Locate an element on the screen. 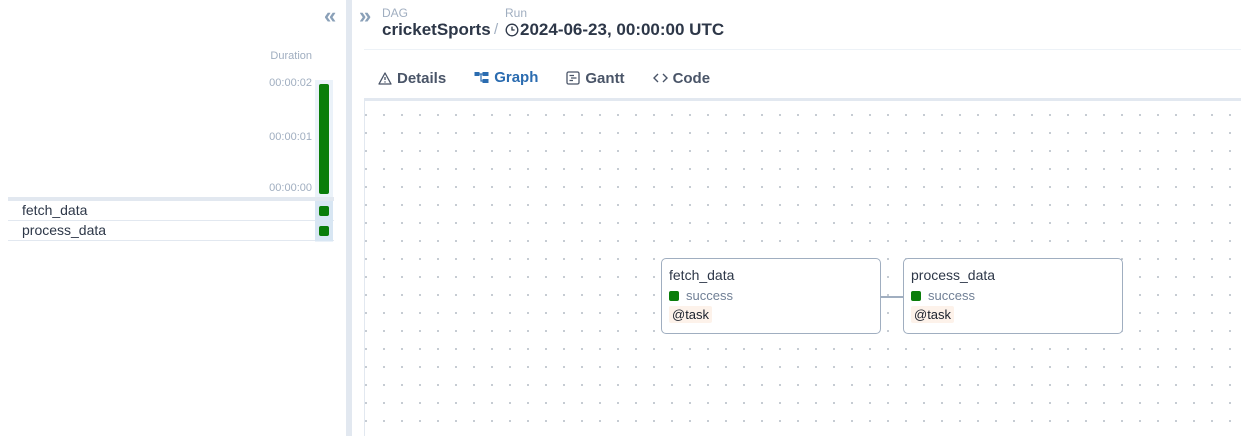  tab-bar: Details Graph Gantt Code is located at coordinates (544, 78).